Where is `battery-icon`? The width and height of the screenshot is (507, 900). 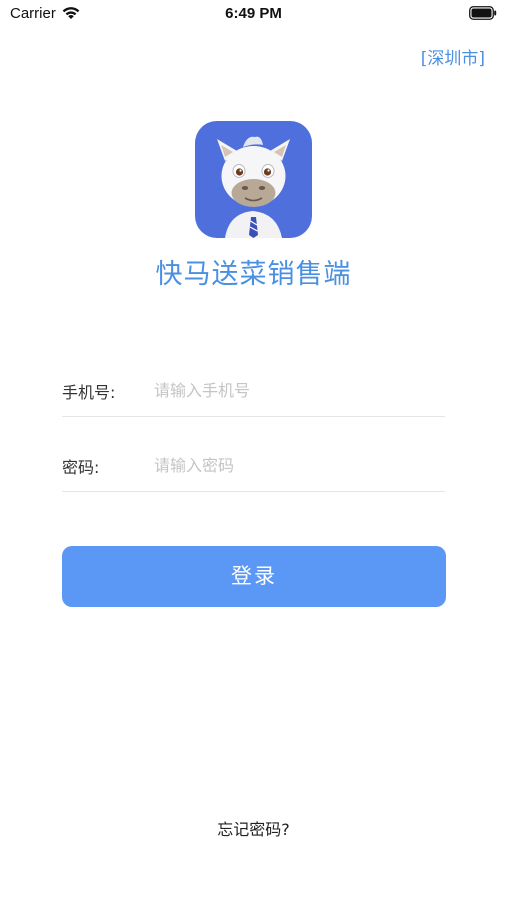 battery-icon is located at coordinates (483, 13).